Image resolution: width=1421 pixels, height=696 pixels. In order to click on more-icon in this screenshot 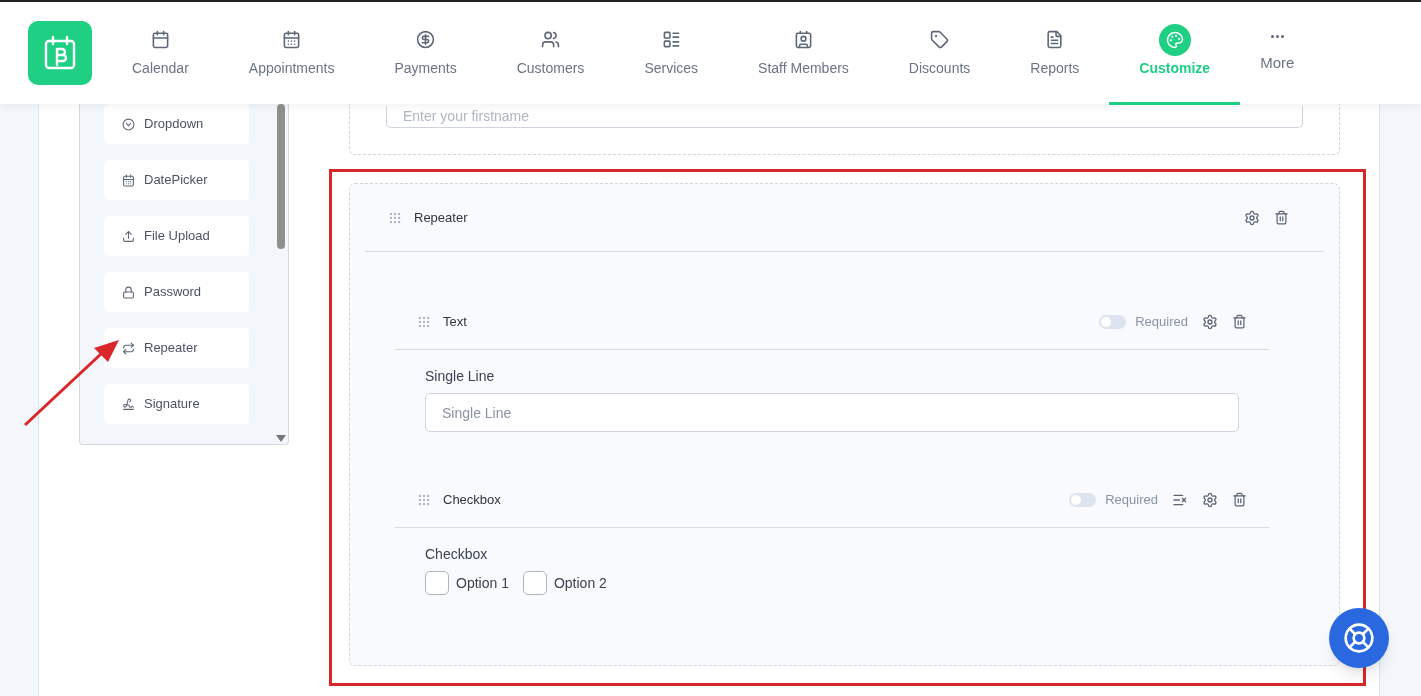, I will do `click(1277, 37)`.